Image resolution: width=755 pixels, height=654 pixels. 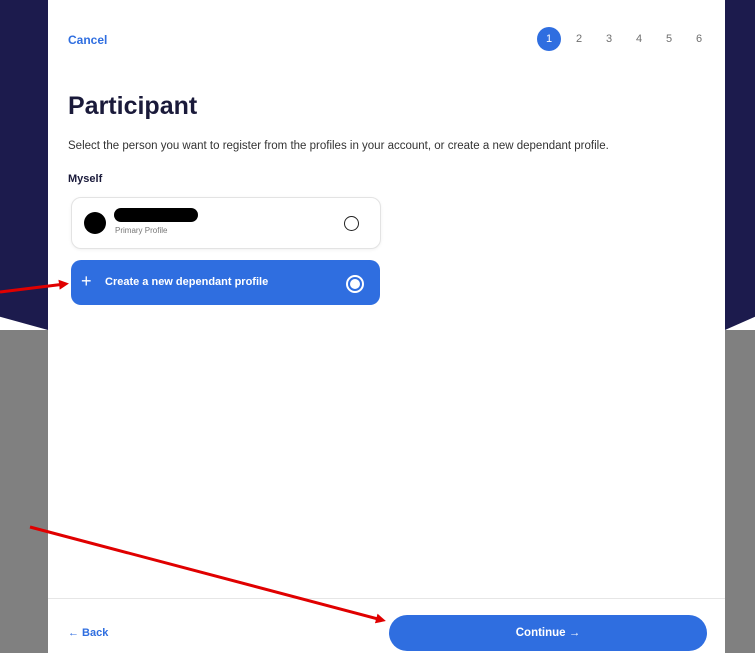 What do you see at coordinates (639, 39) in the screenshot?
I see `step-4: 4` at bounding box center [639, 39].